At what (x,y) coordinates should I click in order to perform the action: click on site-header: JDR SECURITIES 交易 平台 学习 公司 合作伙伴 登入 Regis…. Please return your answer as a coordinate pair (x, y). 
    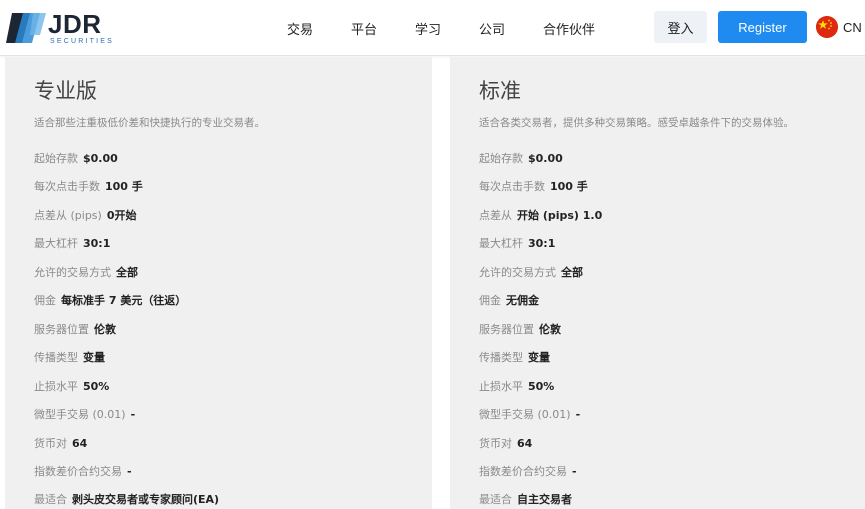
    Looking at the image, I should click on (432, 28).